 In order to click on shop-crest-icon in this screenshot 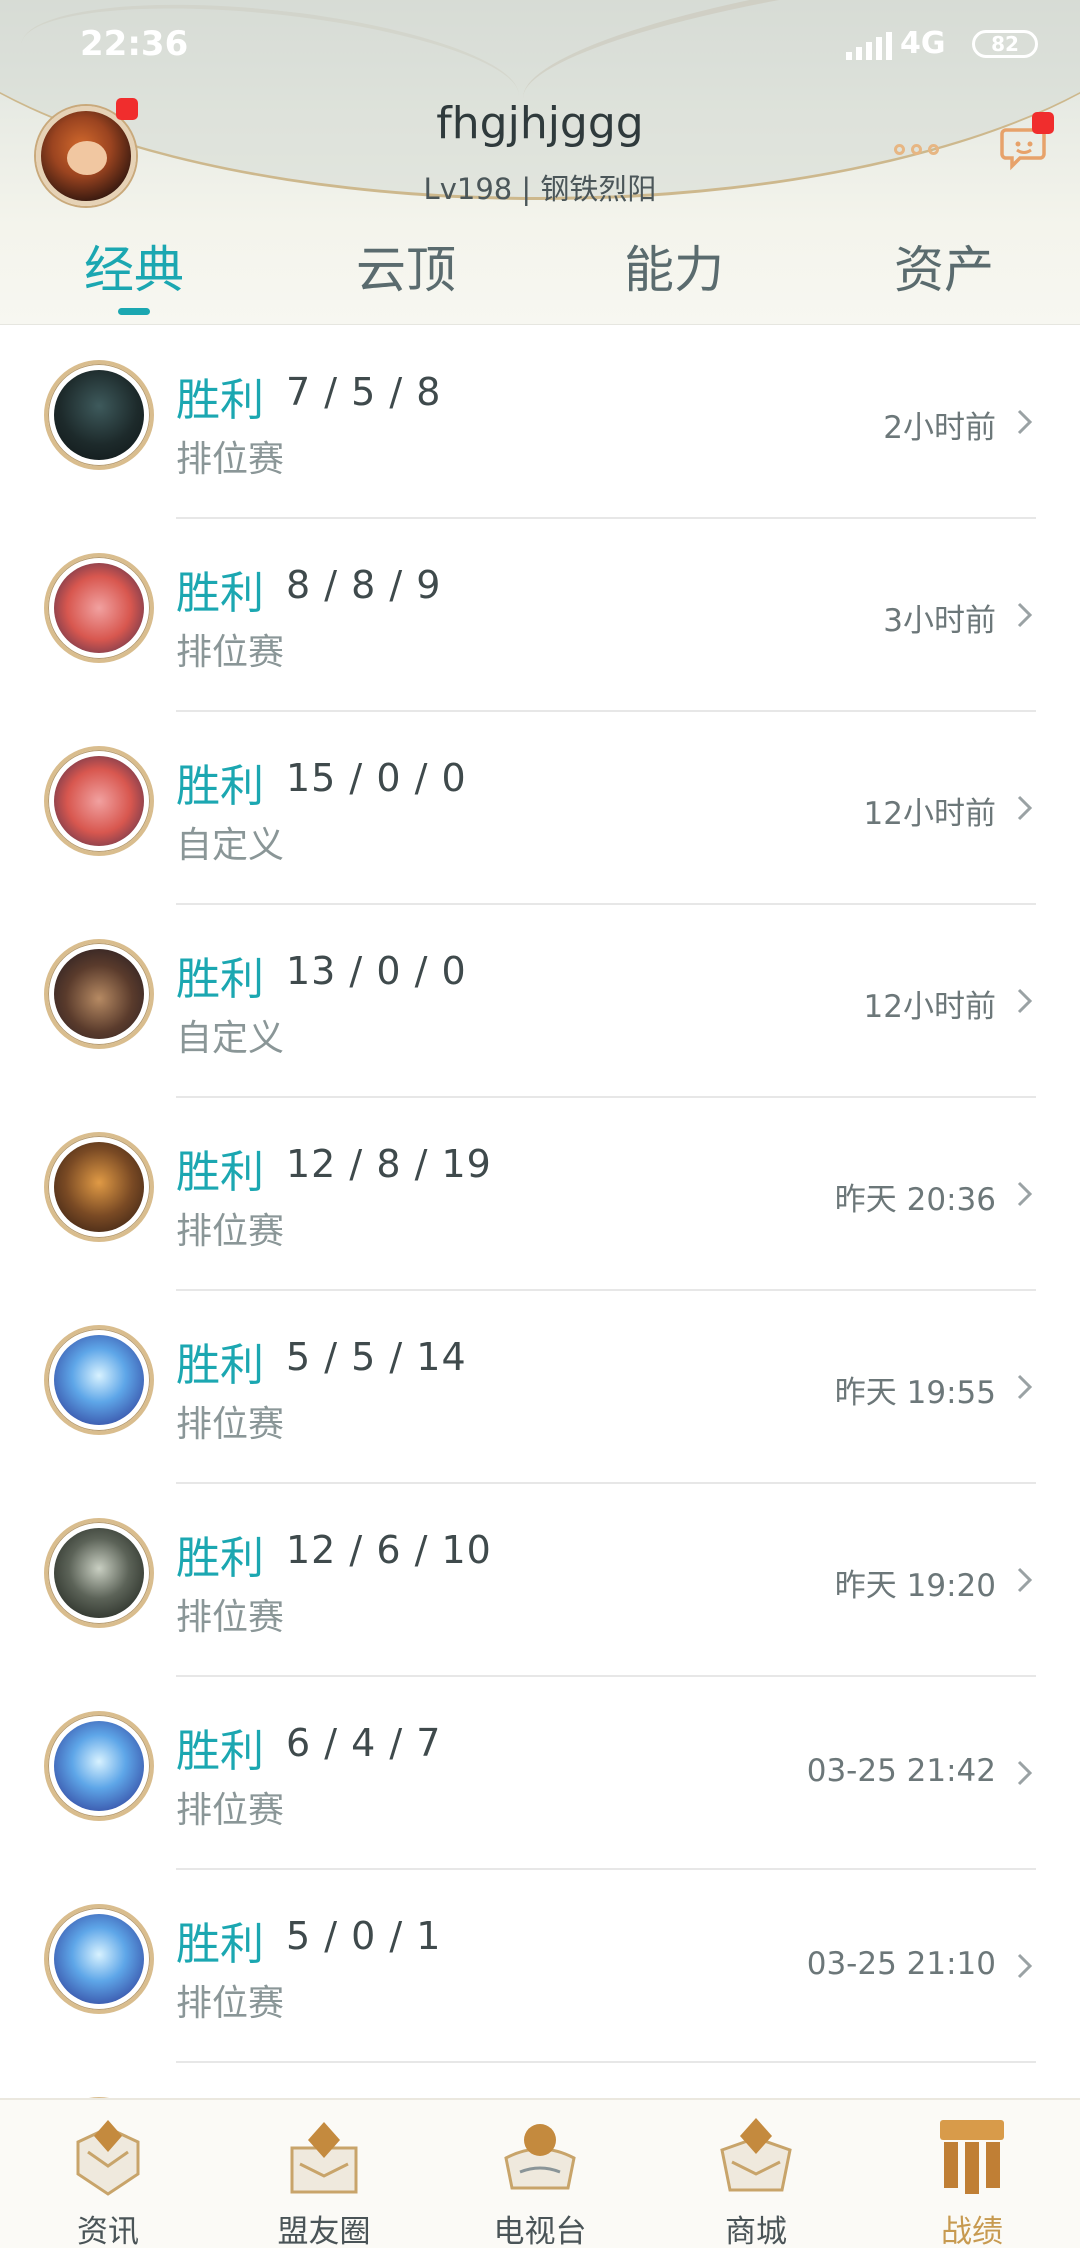, I will do `click(756, 2155)`.